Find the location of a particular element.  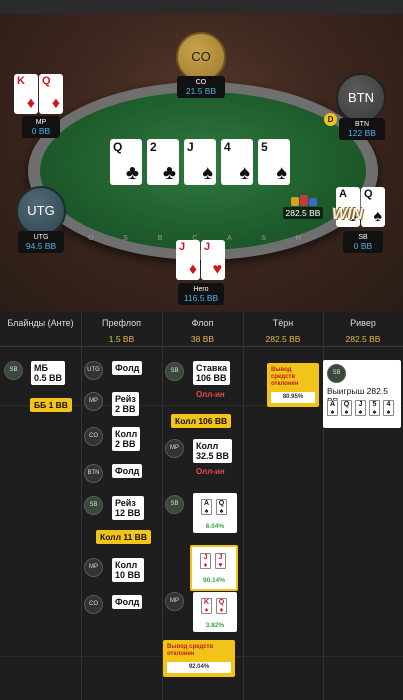

col-header-river: Ривер 282.5 BB is located at coordinates (363, 329).